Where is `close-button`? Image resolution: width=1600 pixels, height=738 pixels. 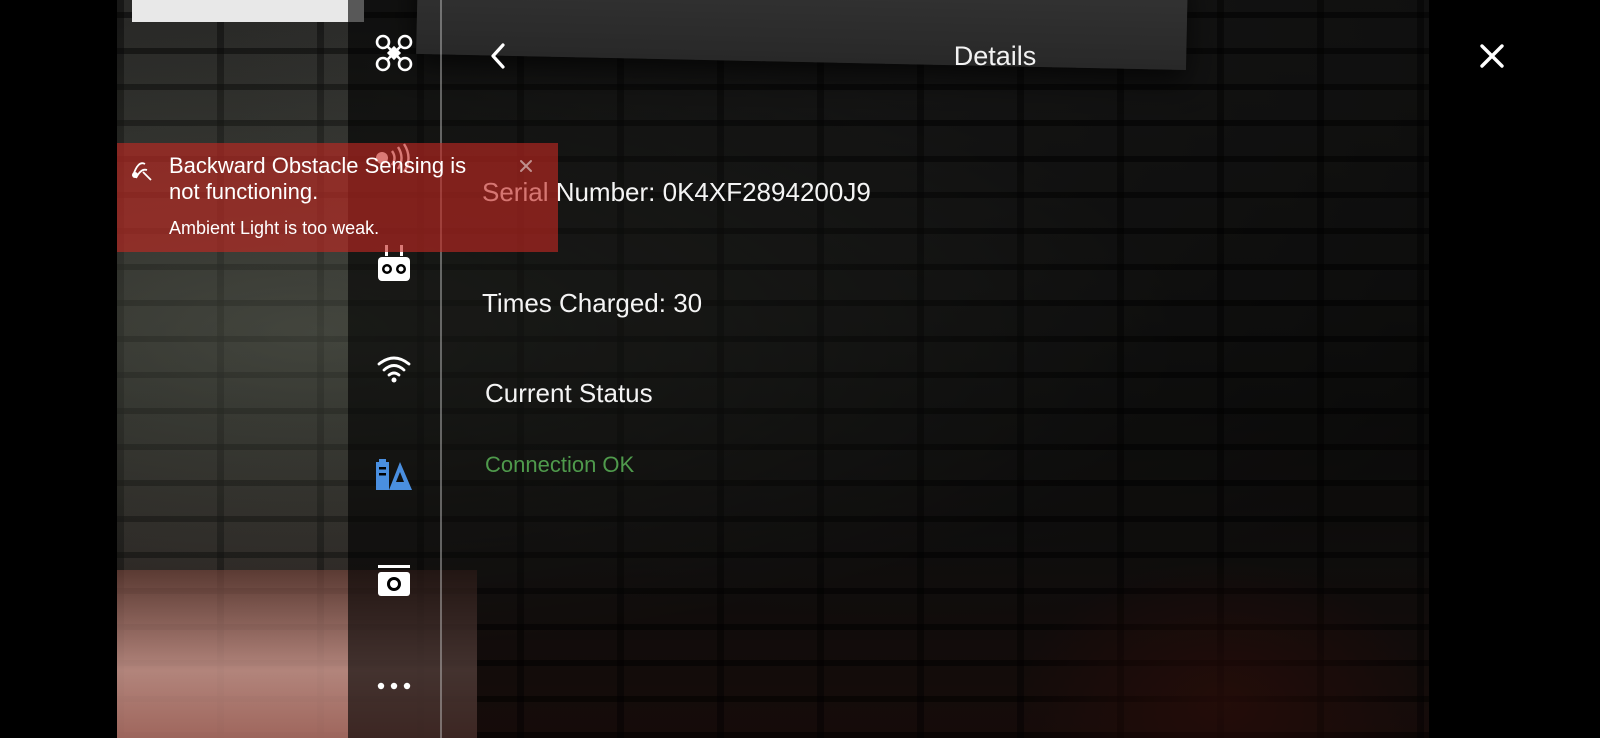
close-button is located at coordinates (1492, 56).